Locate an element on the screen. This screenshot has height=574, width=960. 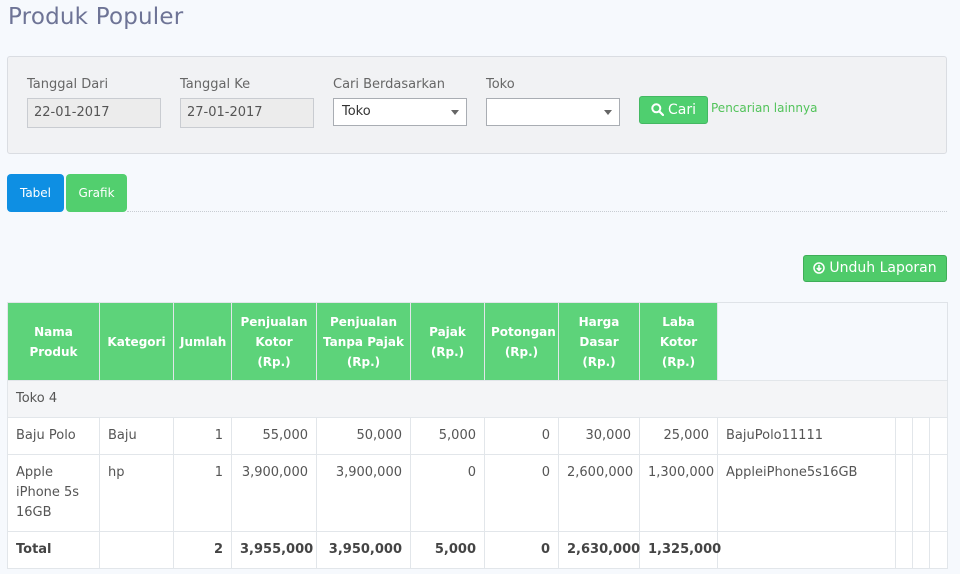
header-nama-produk: Nama Produk is located at coordinates (53, 341).